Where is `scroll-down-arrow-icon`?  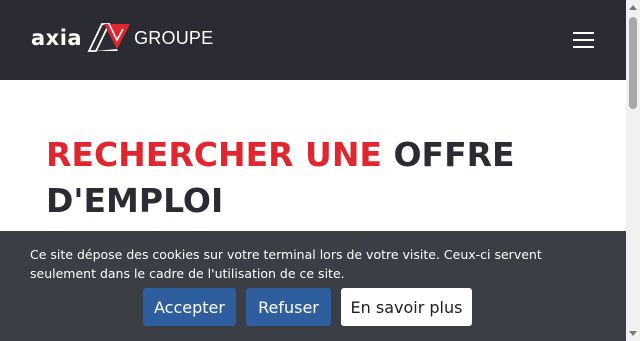 scroll-down-arrow-icon is located at coordinates (633, 333).